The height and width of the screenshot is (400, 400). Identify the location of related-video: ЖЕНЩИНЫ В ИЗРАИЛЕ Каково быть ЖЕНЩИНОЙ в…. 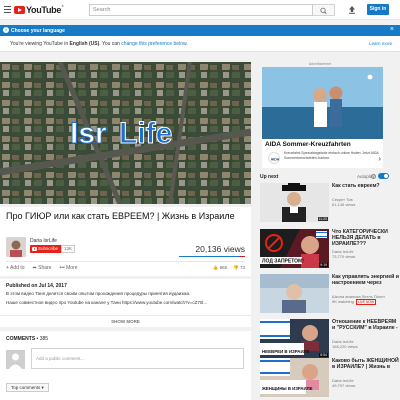
(330, 378).